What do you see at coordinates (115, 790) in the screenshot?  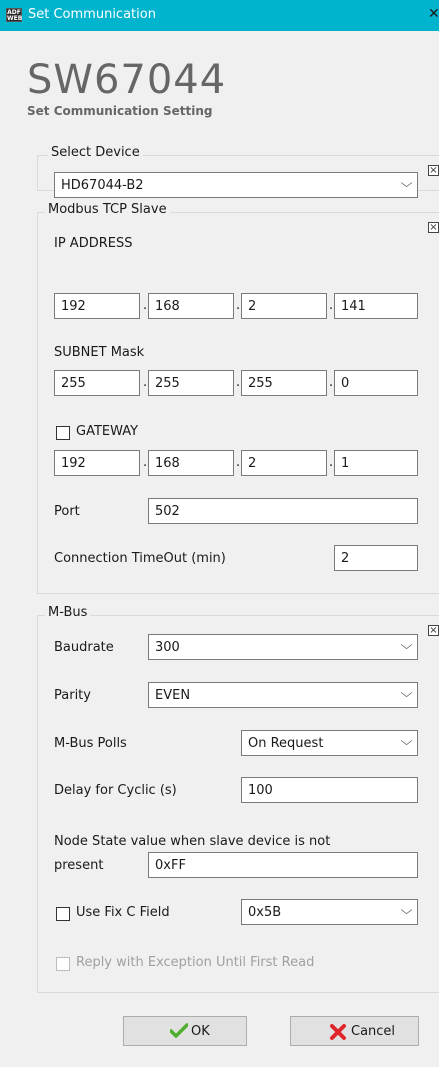 I see `delay-label: Delay for Cyclic (s)` at bounding box center [115, 790].